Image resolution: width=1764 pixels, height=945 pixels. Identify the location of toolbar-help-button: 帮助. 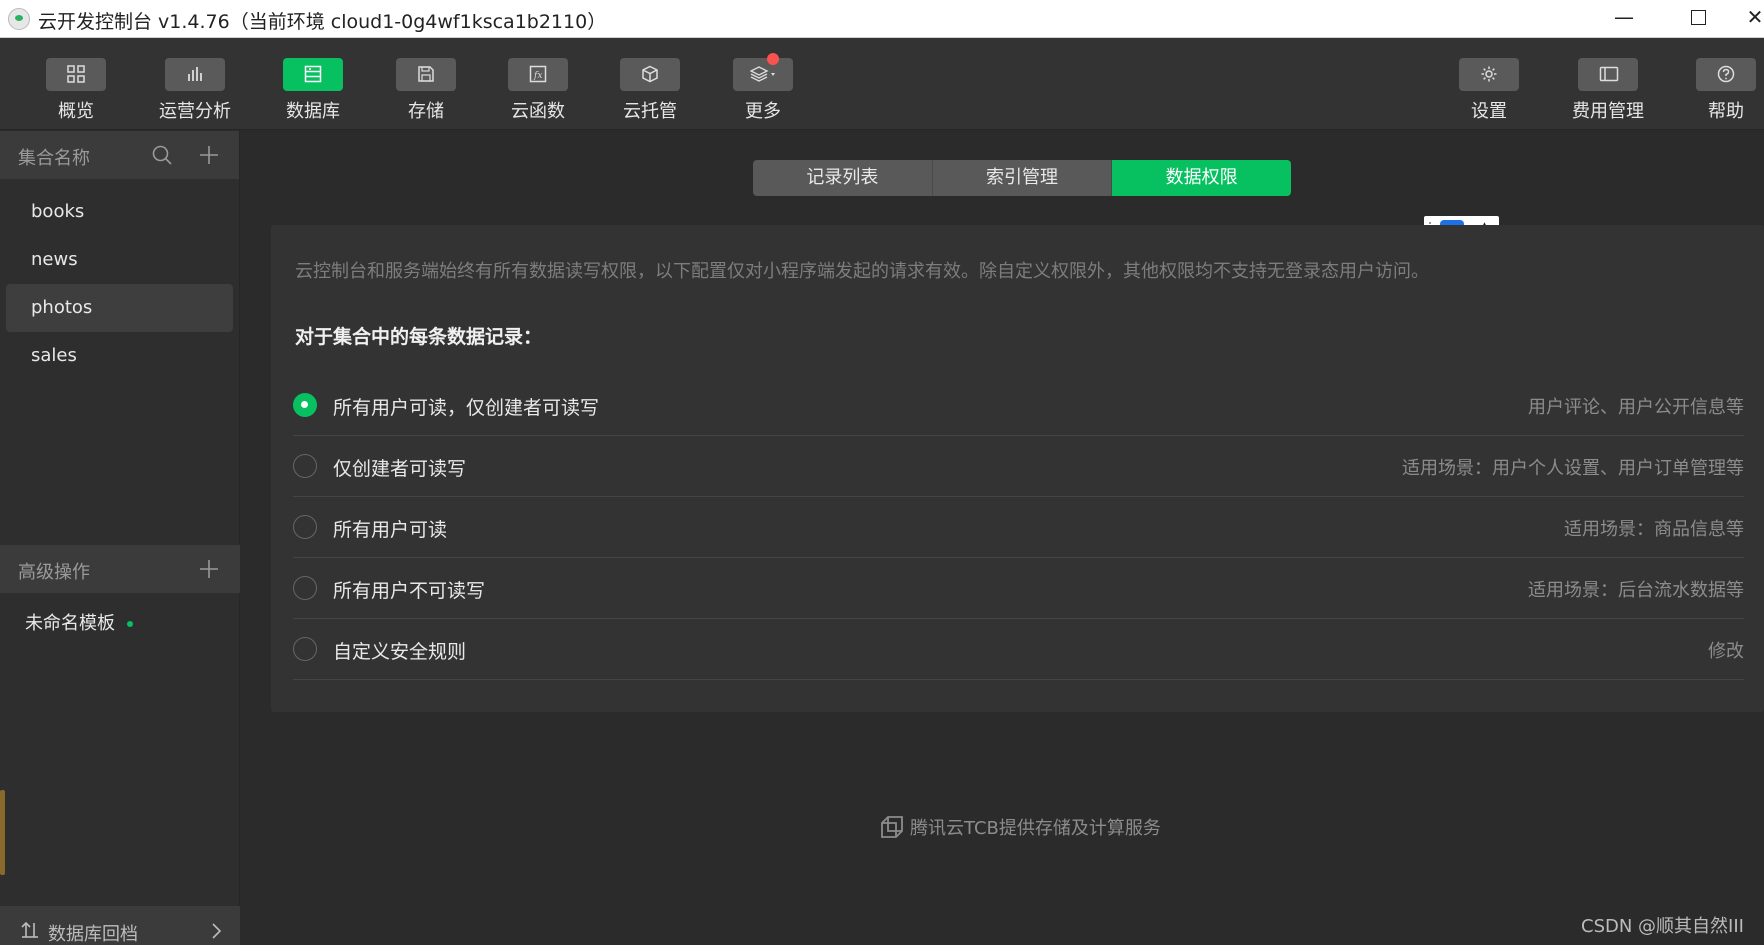
(1722, 90).